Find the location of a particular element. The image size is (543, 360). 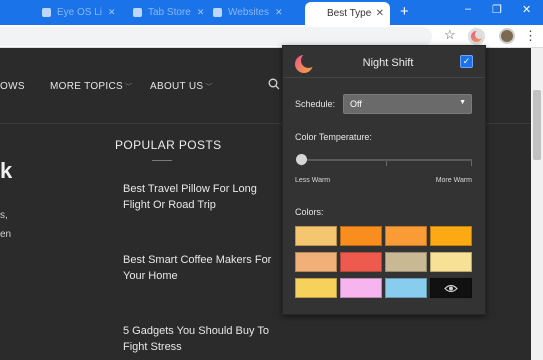

tab-title: Websites is located at coordinates (248, 12).